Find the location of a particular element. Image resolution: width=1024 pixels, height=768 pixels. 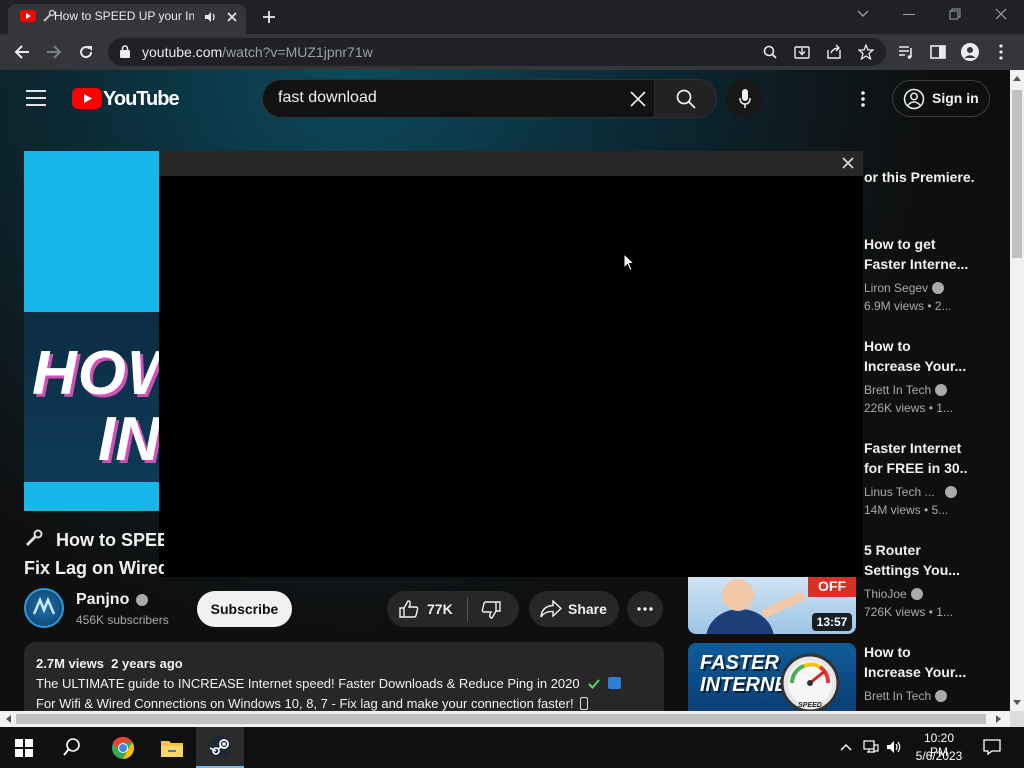

media-queue-icon is located at coordinates (906, 52).